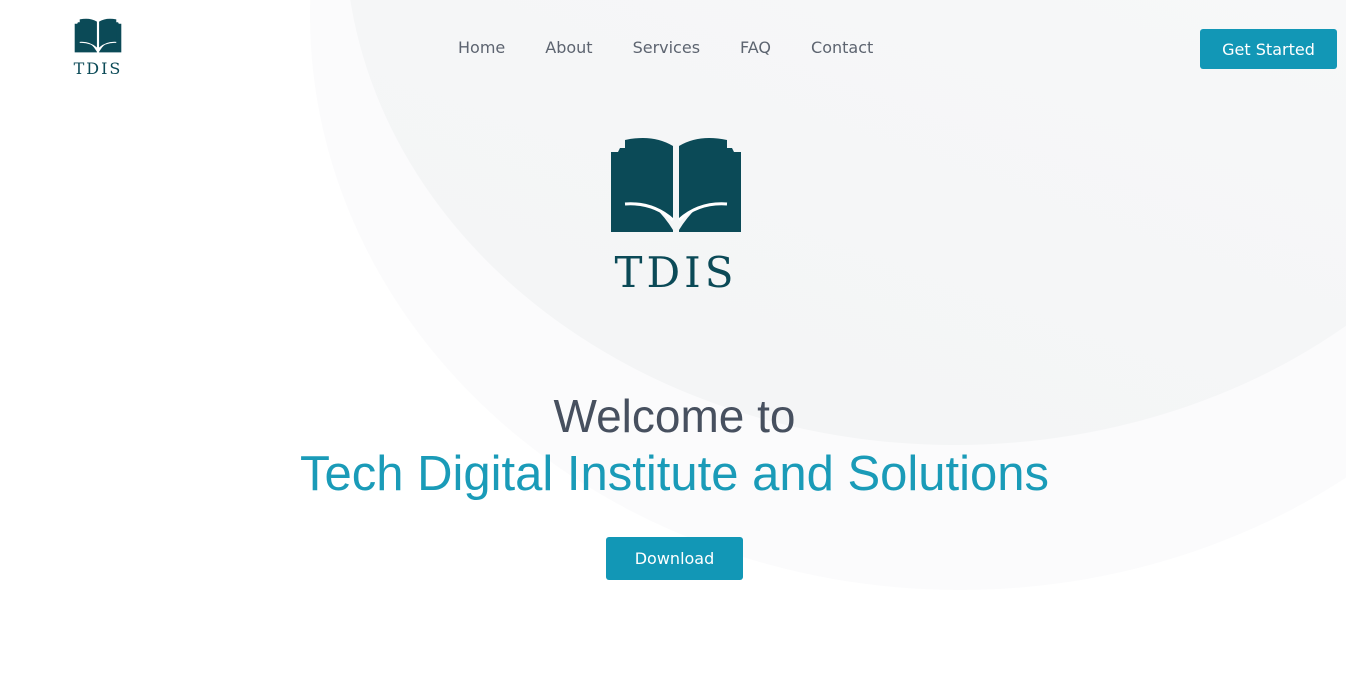  I want to click on nav-item-home: Home, so click(481, 48).